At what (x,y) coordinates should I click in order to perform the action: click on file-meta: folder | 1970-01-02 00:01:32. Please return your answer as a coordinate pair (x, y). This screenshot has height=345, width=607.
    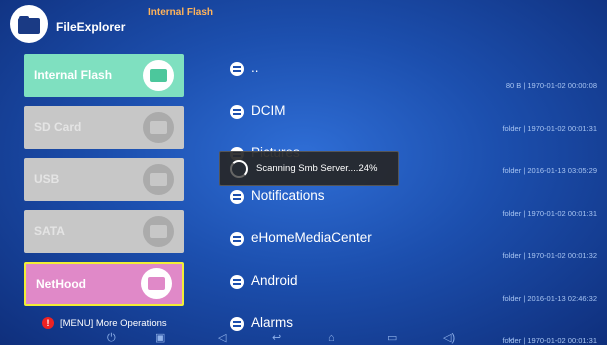
    Looking at the image, I should click on (549, 255).